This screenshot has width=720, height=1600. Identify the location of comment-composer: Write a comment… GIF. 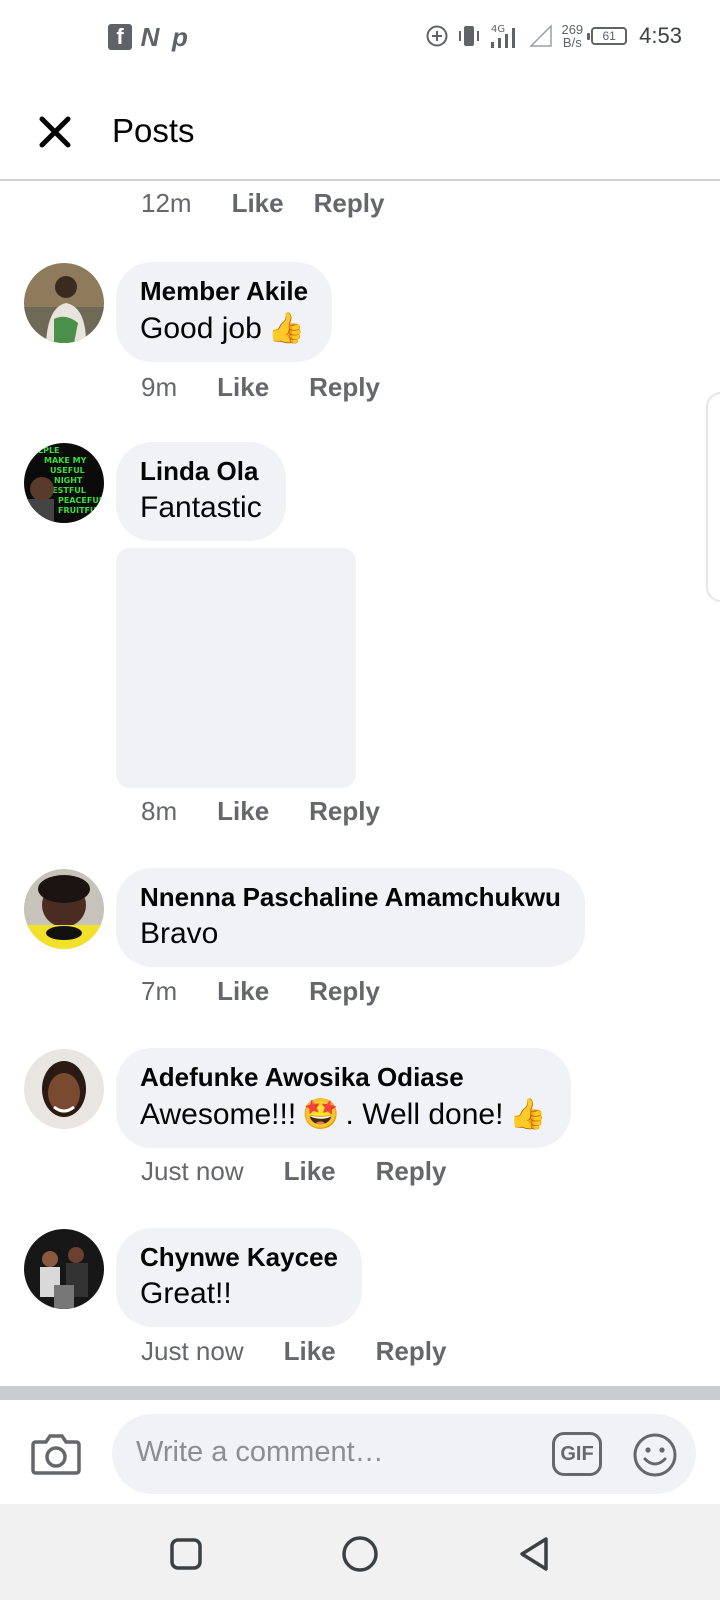
(360, 1452).